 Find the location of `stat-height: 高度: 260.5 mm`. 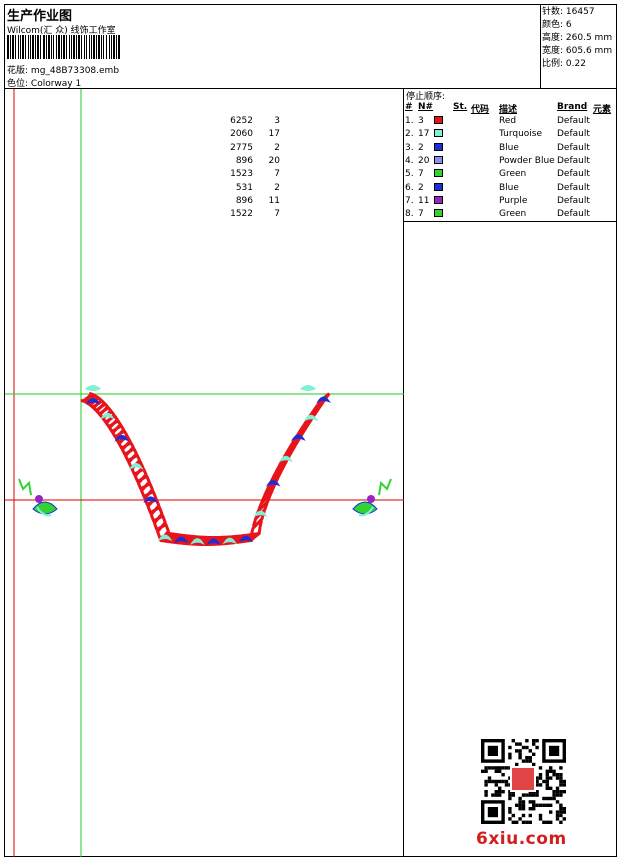

stat-height: 高度: 260.5 mm is located at coordinates (577, 38).